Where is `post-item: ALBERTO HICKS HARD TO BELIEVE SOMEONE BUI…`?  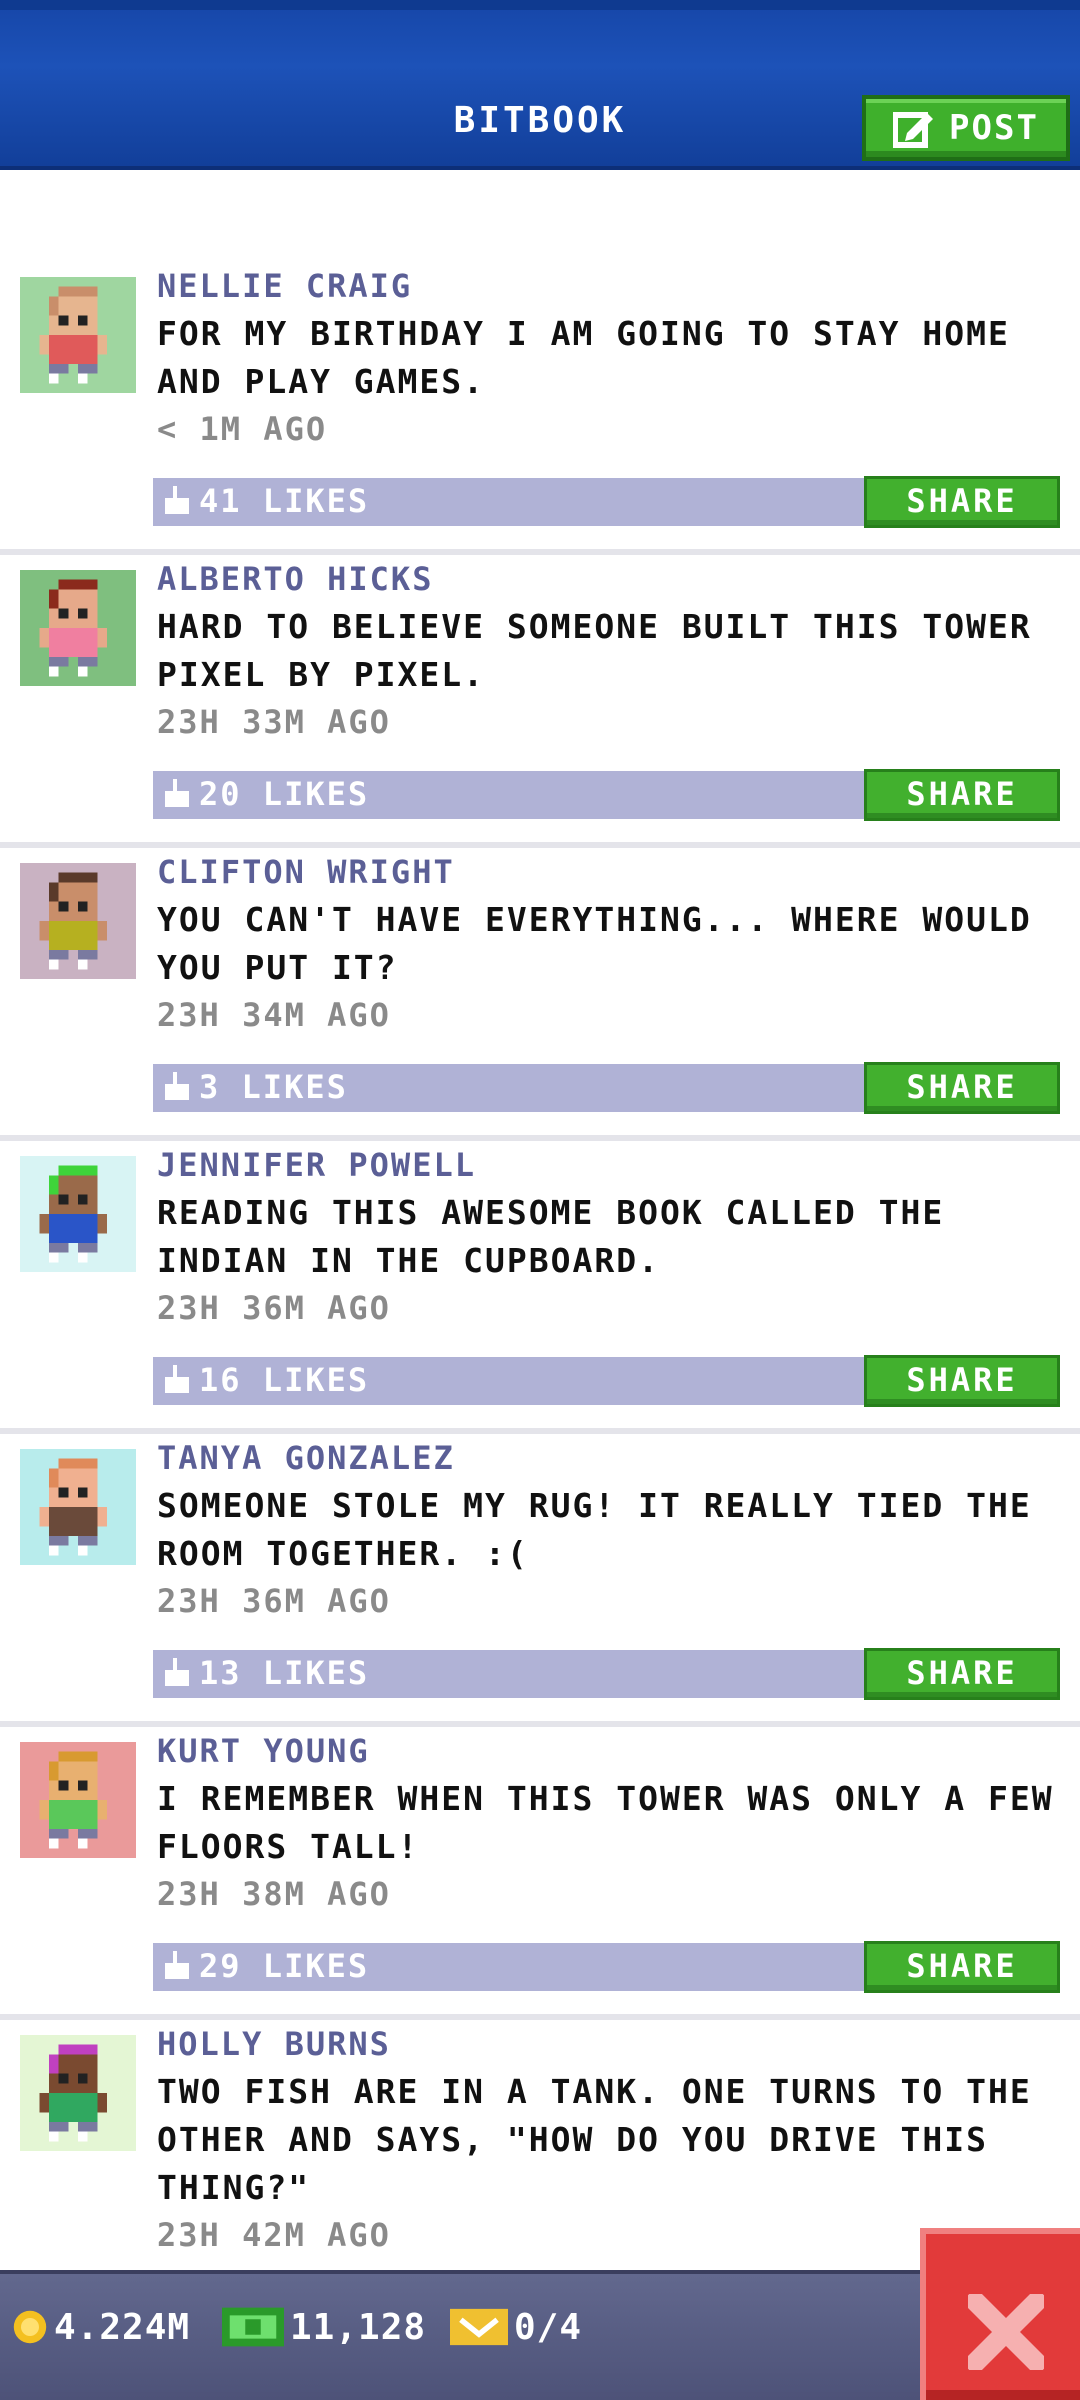 post-item: ALBERTO HICKS HARD TO BELIEVE SOMEONE BUI… is located at coordinates (540, 701).